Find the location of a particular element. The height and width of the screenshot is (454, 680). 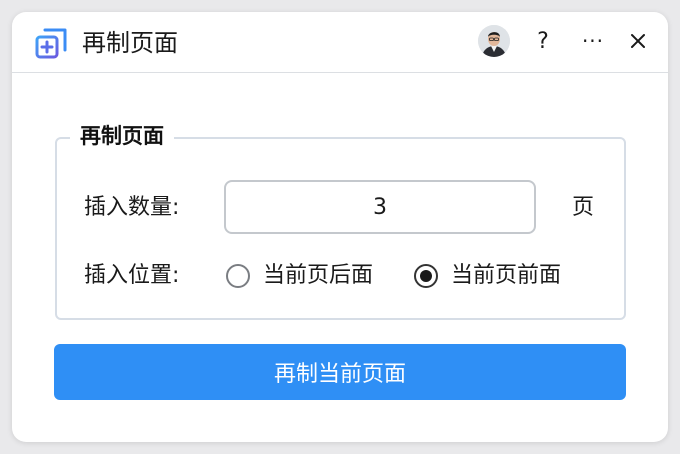

more-options-button: ··· is located at coordinates (593, 41).